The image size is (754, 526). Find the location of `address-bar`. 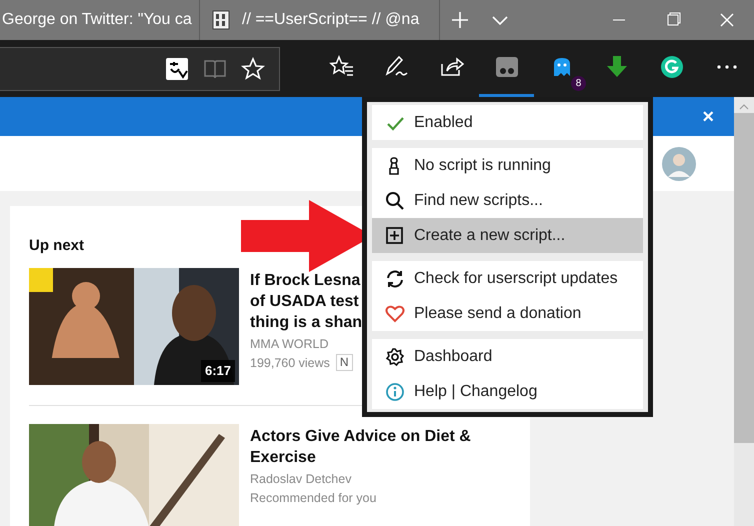

address-bar is located at coordinates (140, 68).